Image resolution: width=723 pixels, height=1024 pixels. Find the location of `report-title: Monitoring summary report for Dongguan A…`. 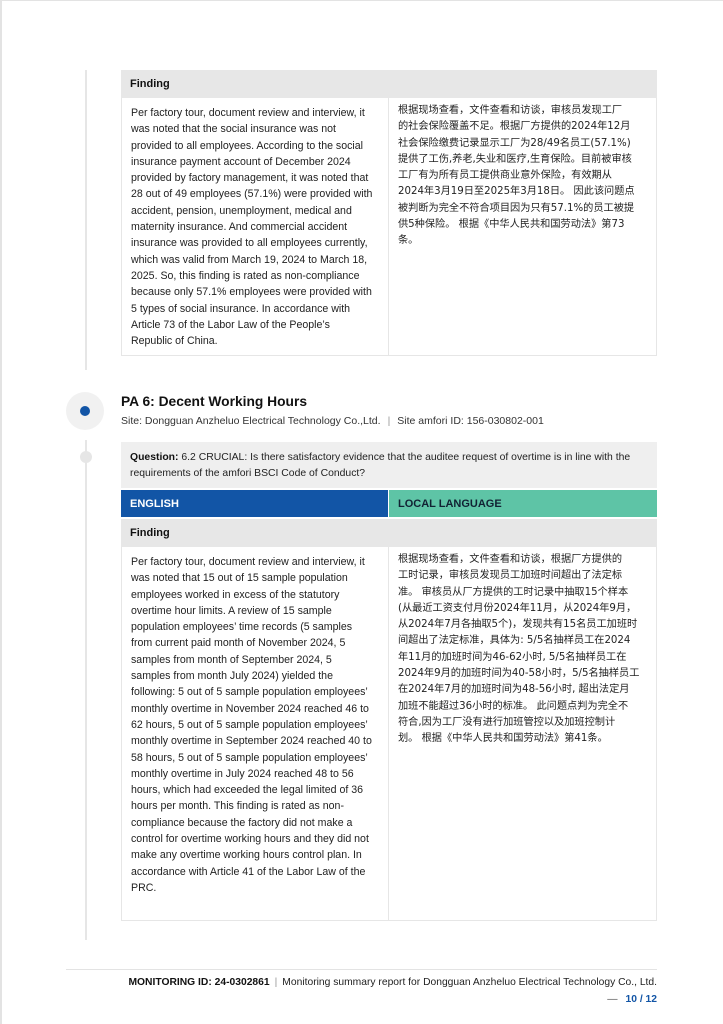

report-title: Monitoring summary report for Dongguan A… is located at coordinates (469, 982).